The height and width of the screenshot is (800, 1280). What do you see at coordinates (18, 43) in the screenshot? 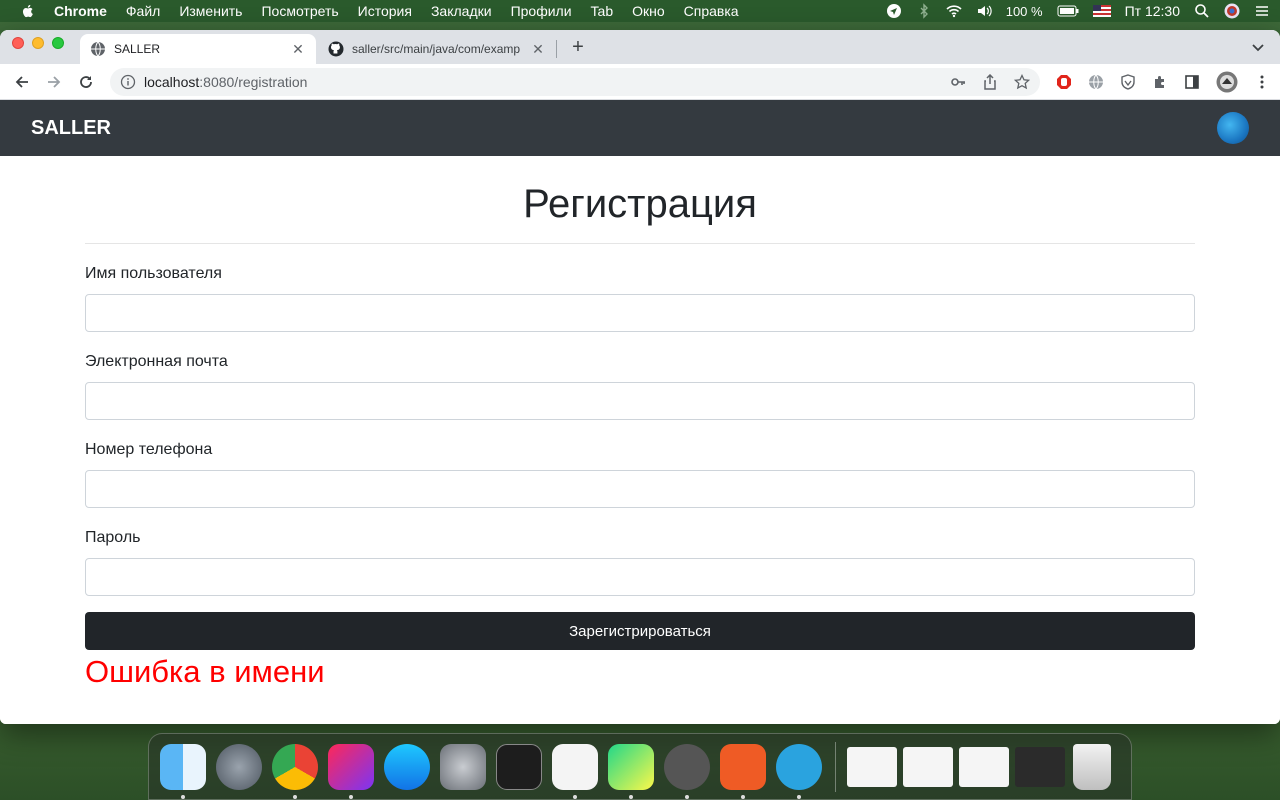
I see `close-window-button` at bounding box center [18, 43].